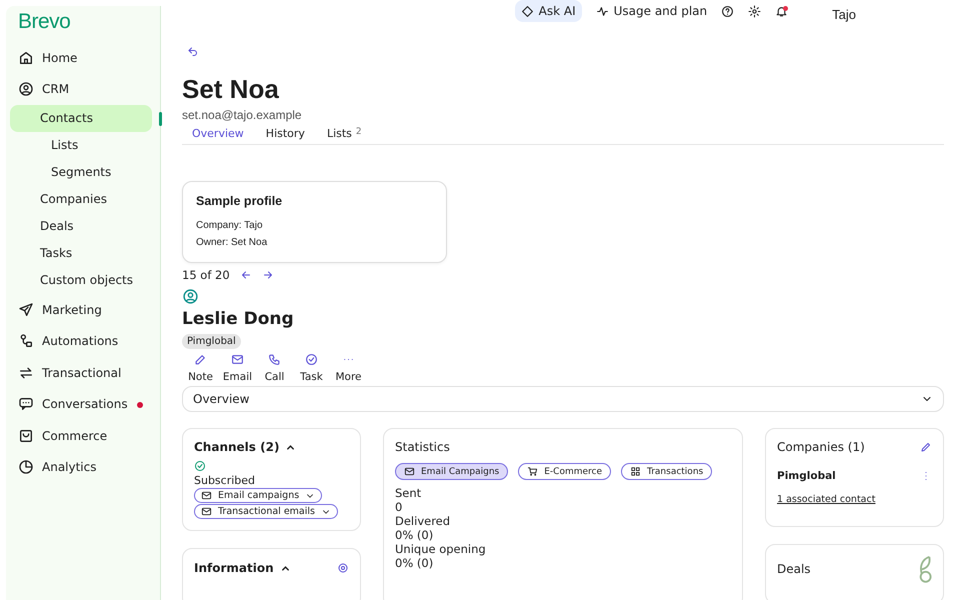 The image size is (960, 600). What do you see at coordinates (83, 145) in the screenshot?
I see `sidebar-subitem: Lists` at bounding box center [83, 145].